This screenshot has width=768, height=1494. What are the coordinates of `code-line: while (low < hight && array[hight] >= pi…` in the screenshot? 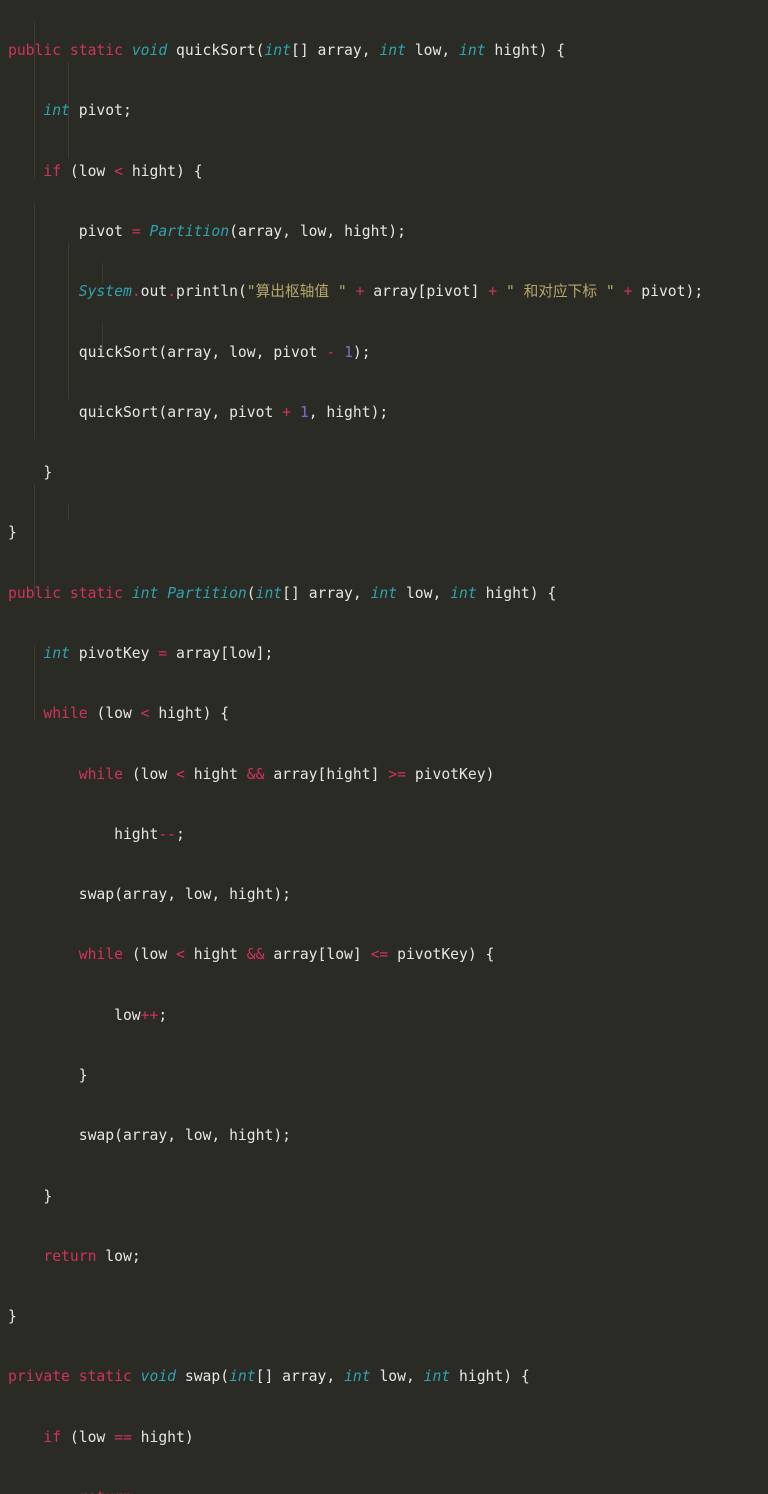 It's located at (355, 775).